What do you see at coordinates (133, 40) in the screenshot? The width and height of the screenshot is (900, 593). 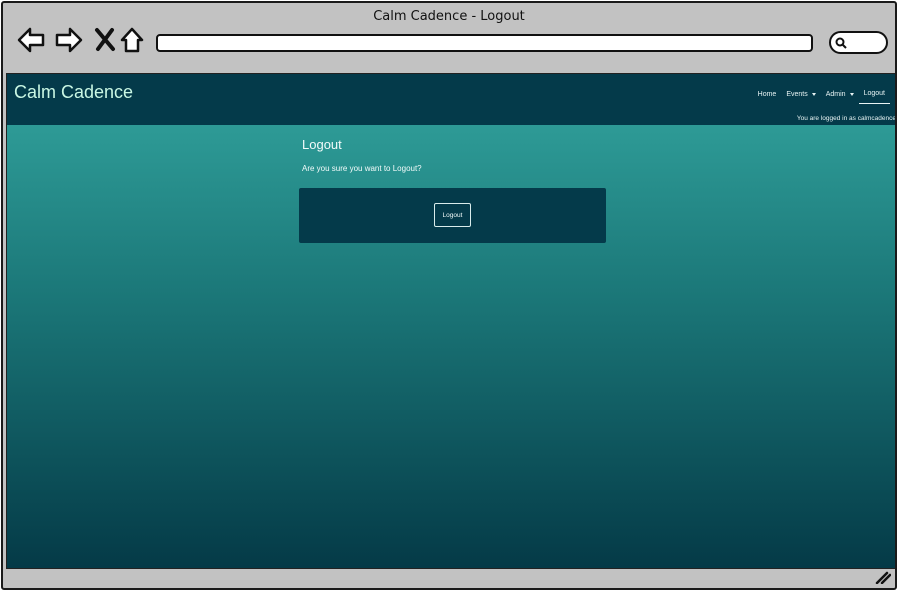 I see `home-icon` at bounding box center [133, 40].